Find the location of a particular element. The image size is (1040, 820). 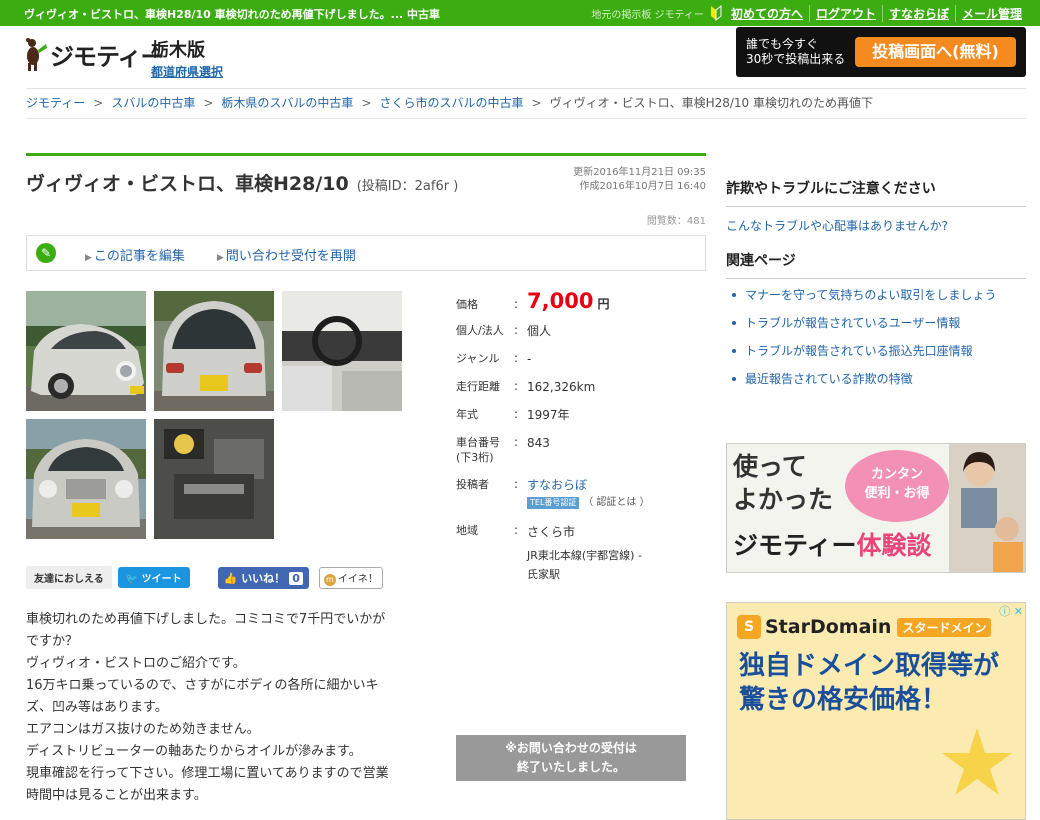

station-line2: 氏家駅 is located at coordinates (543, 574).